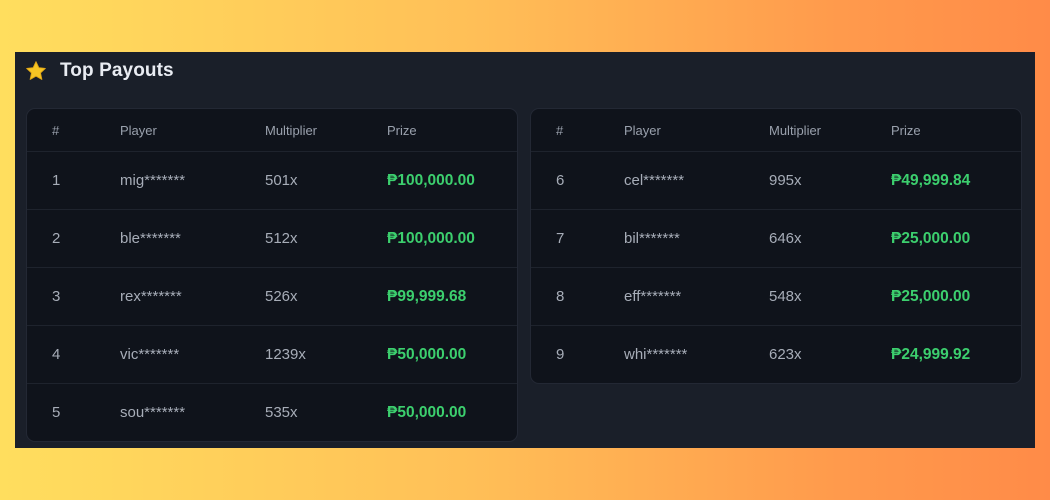 This screenshot has height=500, width=1050. I want to click on table-row: 4 vic******* 1239x ₱50,000.00, so click(272, 354).